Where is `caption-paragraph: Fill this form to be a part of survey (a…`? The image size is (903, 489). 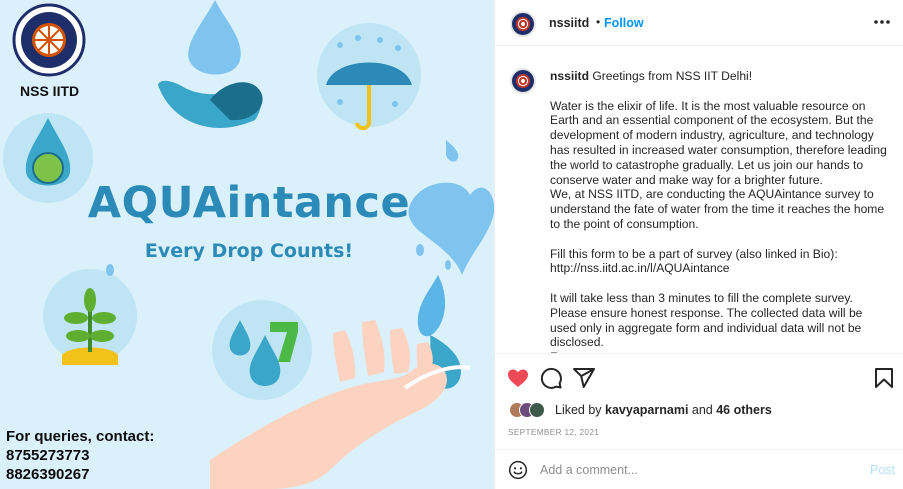 caption-paragraph: Fill this form to be a part of survey (a… is located at coordinates (694, 261).